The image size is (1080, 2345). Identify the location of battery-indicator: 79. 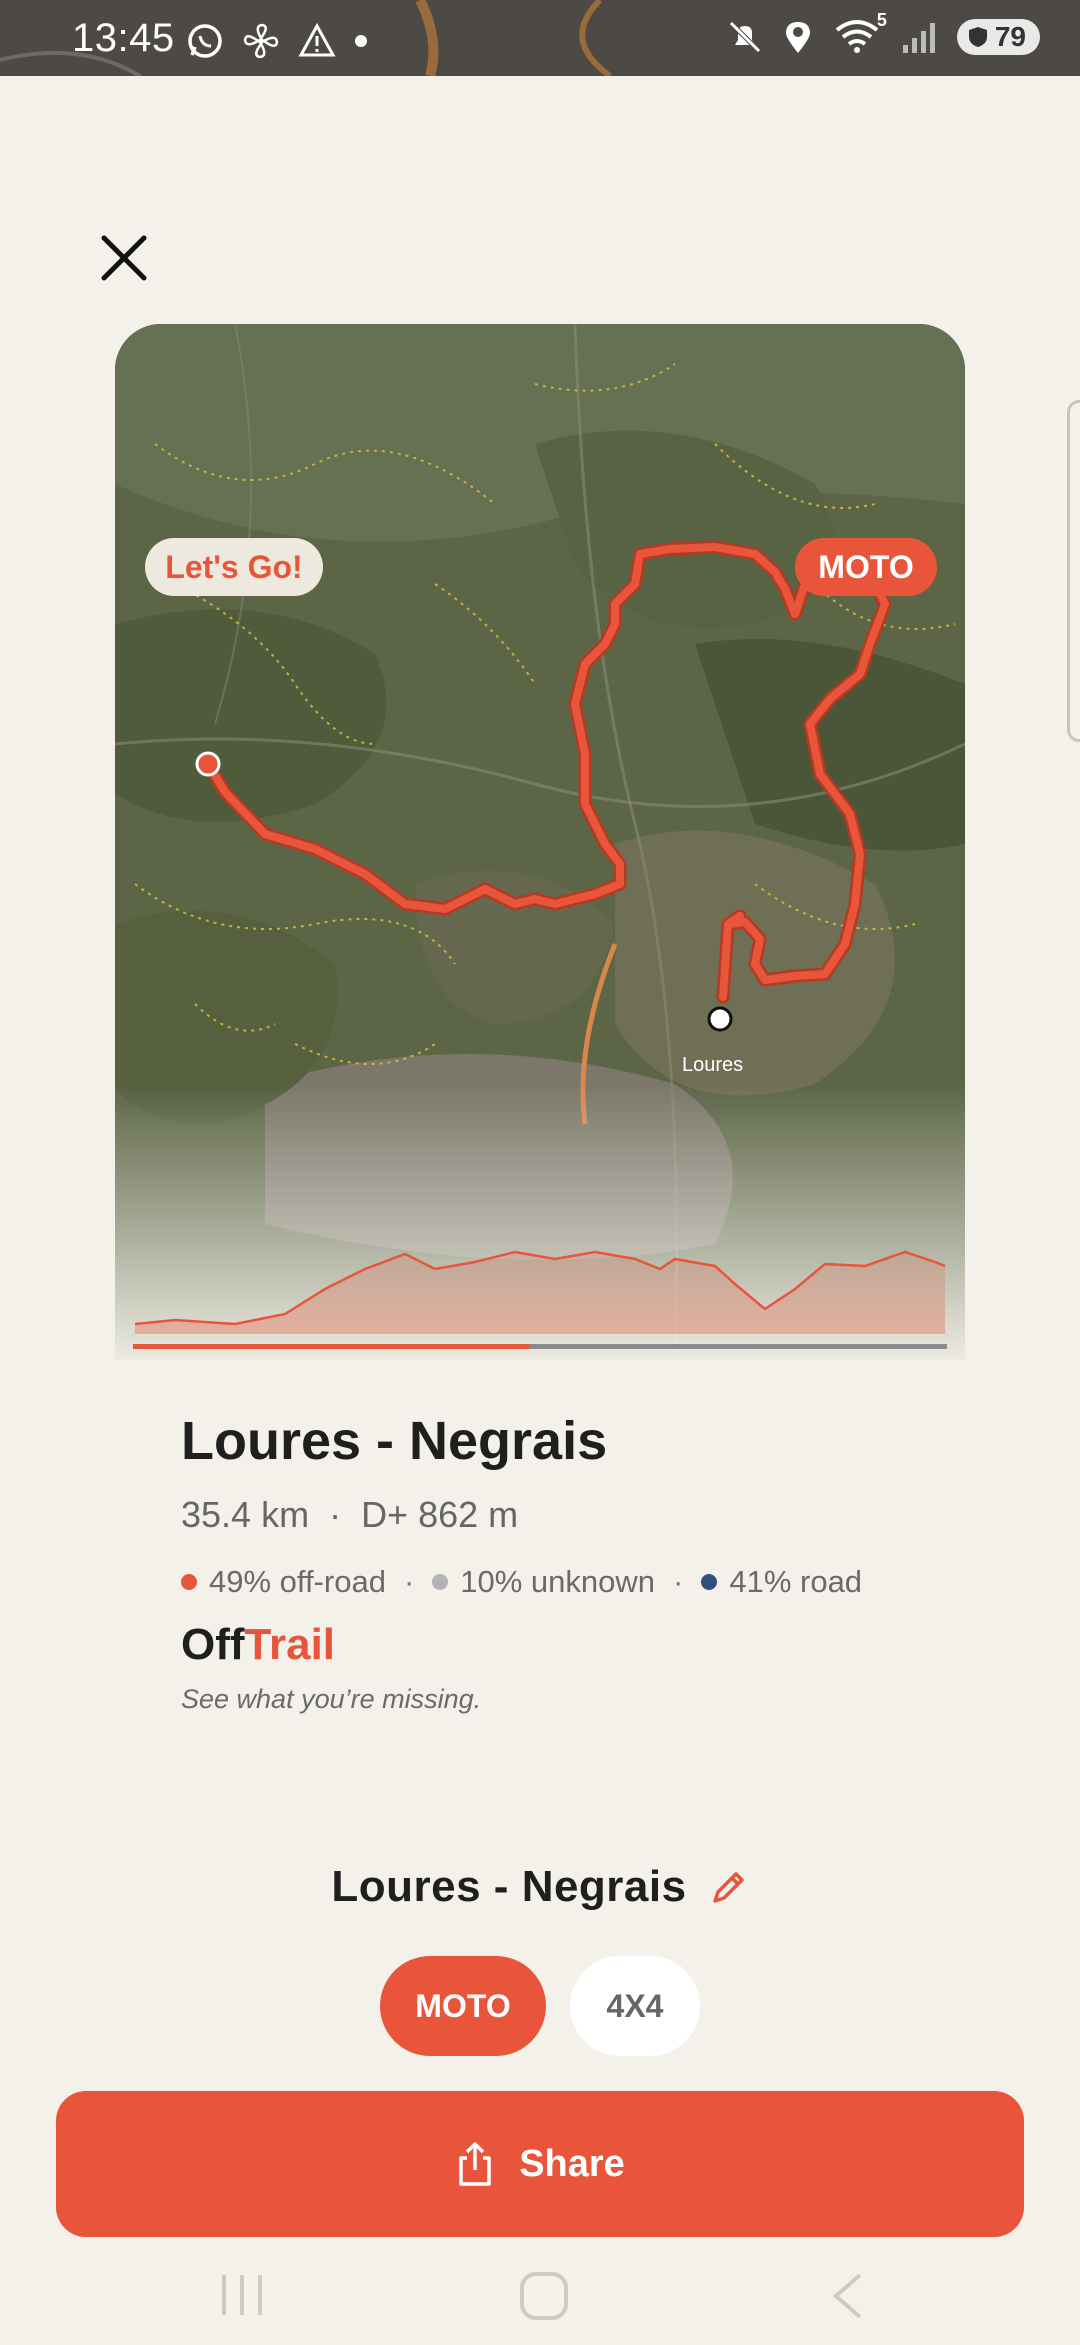
(998, 37).